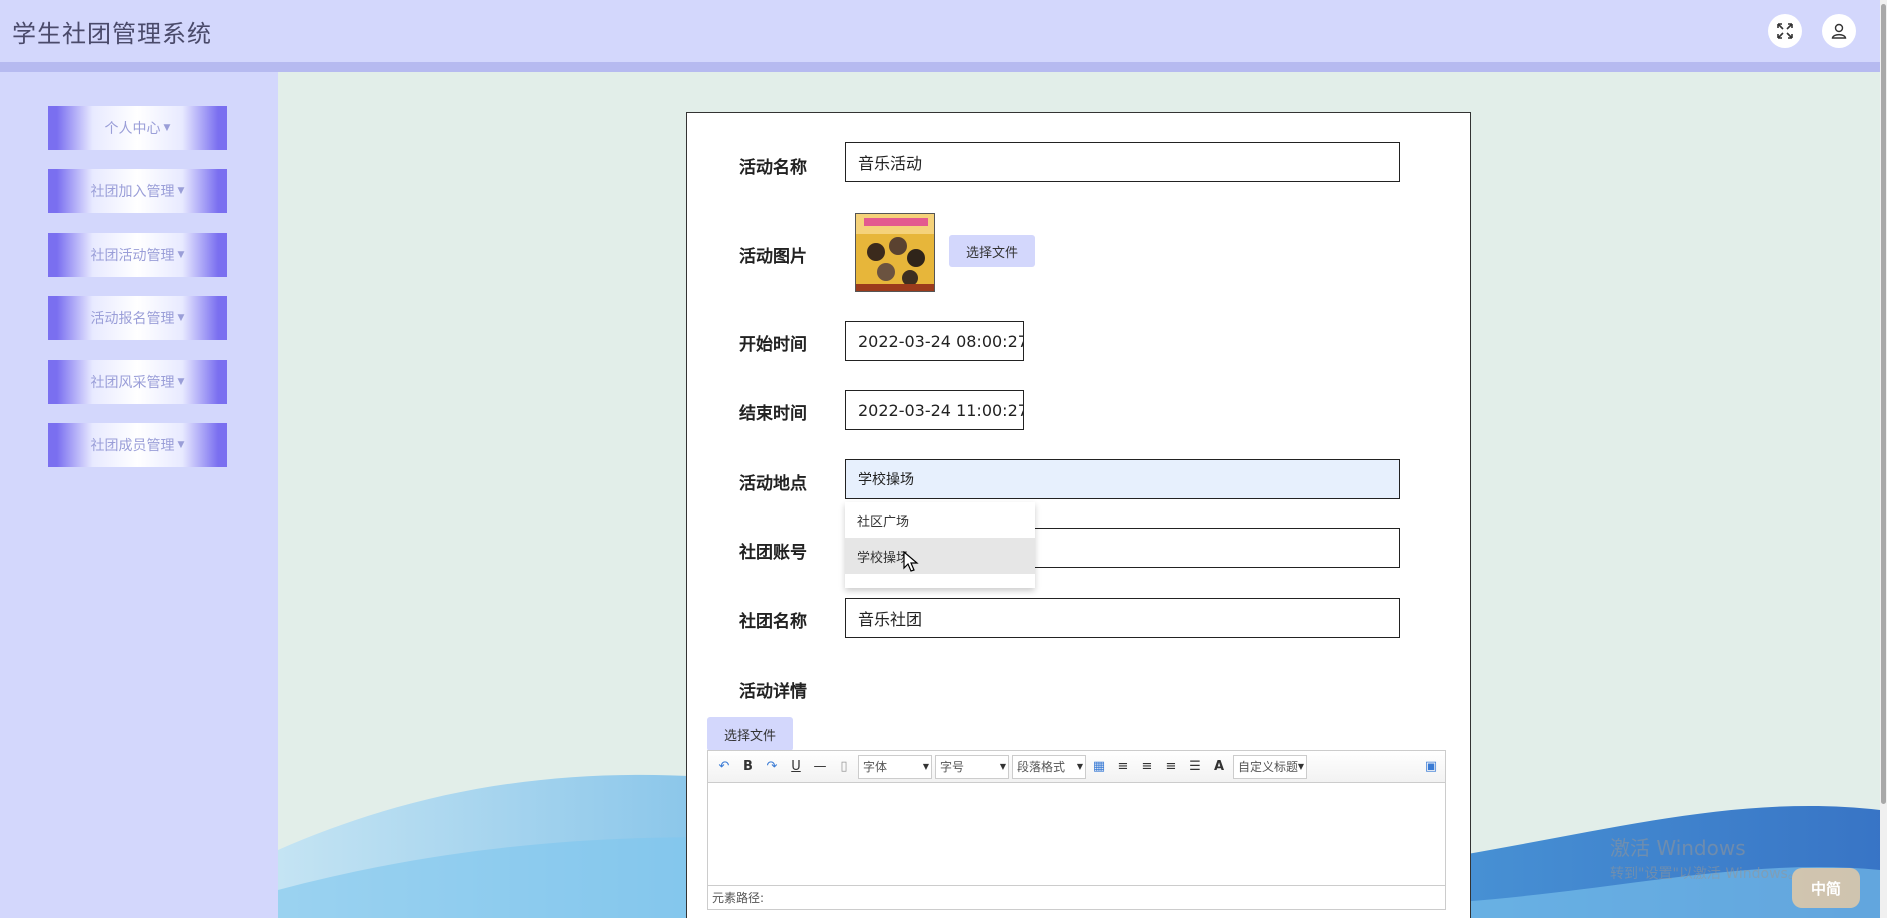 This screenshot has width=1887, height=918. I want to click on fullscreen-editor-icon: ▣, so click(1431, 767).